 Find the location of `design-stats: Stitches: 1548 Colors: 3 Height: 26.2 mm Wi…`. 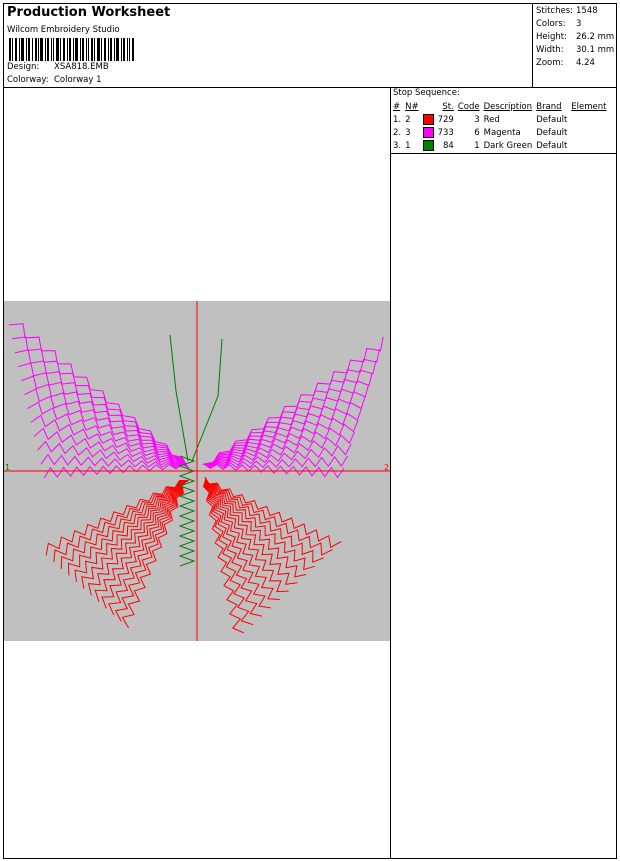

design-stats: Stitches: 1548 Colors: 3 Height: 26.2 mm Wi… is located at coordinates (574, 45).